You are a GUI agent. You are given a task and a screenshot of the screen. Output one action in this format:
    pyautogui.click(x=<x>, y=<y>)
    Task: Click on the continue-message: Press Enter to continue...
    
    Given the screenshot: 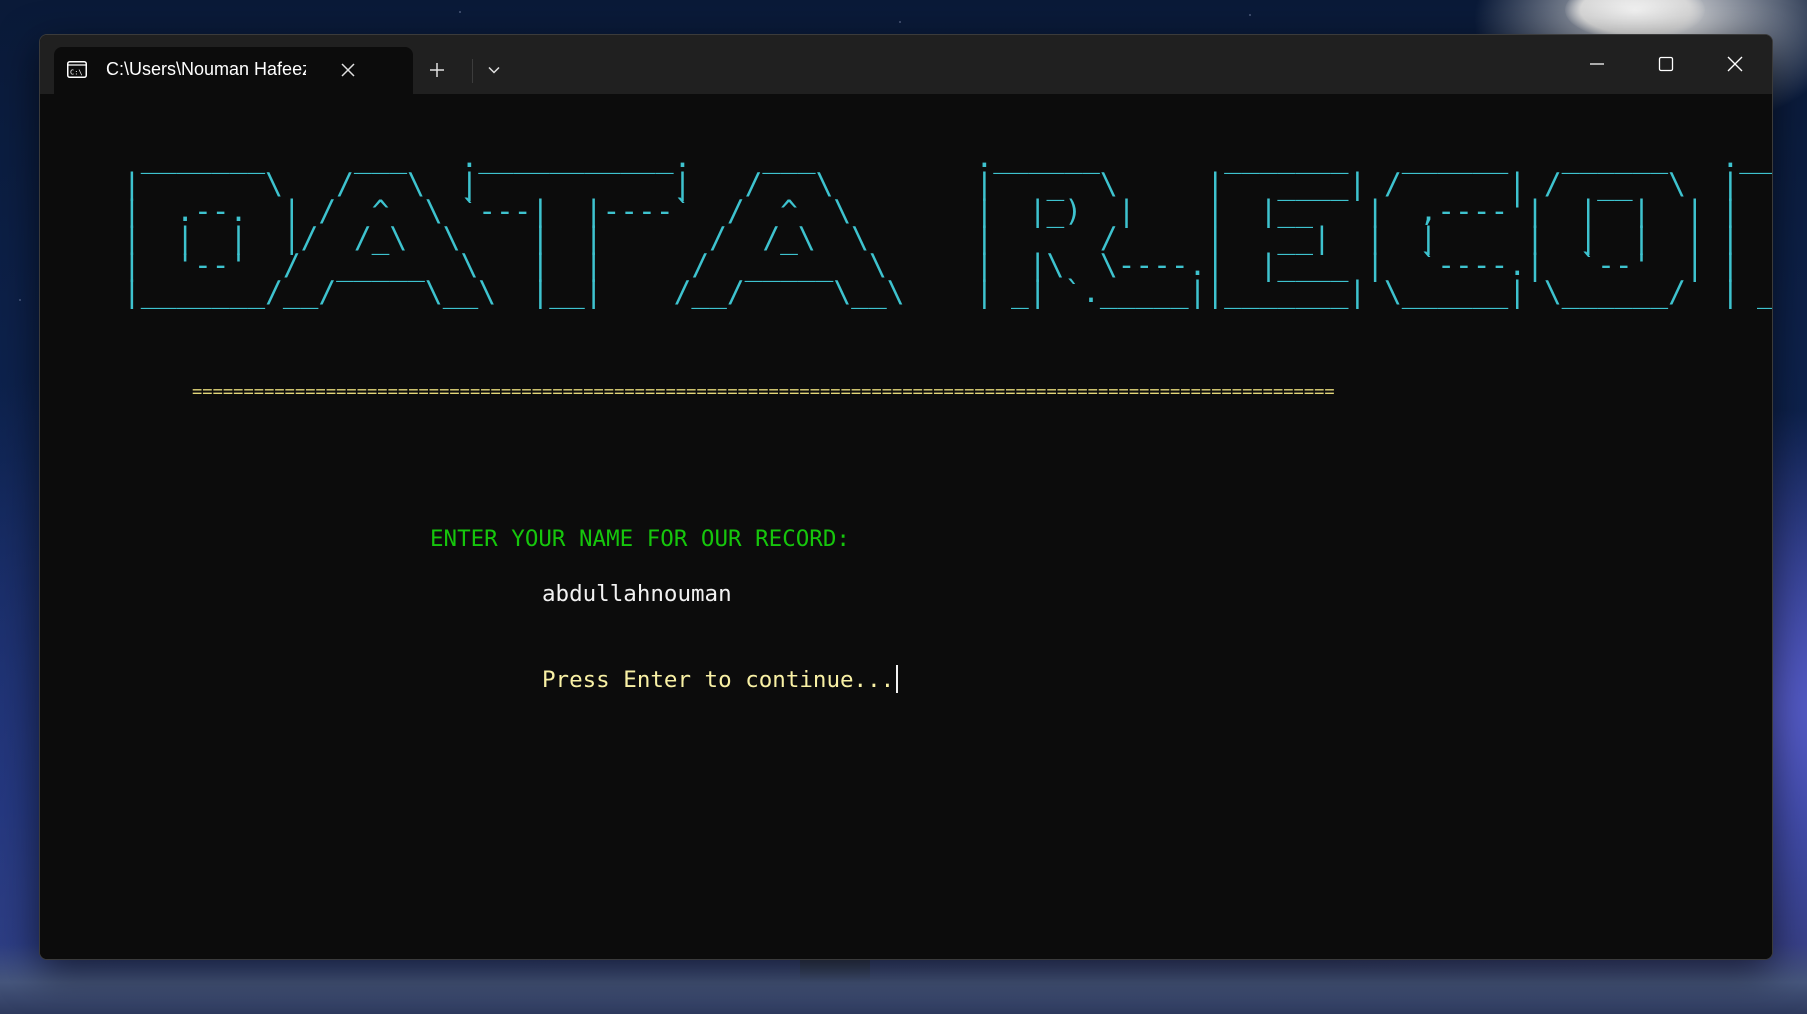 What is the action you would take?
    pyautogui.click(x=720, y=679)
    